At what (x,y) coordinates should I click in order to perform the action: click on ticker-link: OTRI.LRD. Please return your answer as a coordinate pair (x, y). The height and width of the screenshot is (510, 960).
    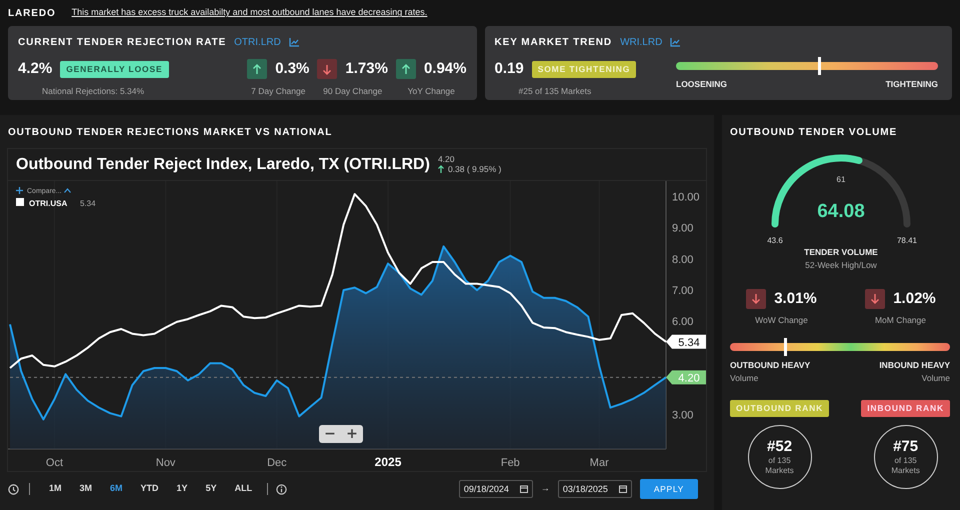
    Looking at the image, I should click on (257, 42).